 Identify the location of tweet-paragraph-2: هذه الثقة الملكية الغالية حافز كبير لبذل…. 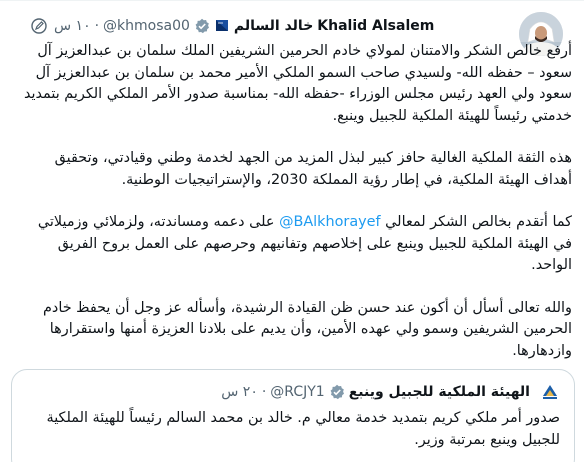
(313, 169).